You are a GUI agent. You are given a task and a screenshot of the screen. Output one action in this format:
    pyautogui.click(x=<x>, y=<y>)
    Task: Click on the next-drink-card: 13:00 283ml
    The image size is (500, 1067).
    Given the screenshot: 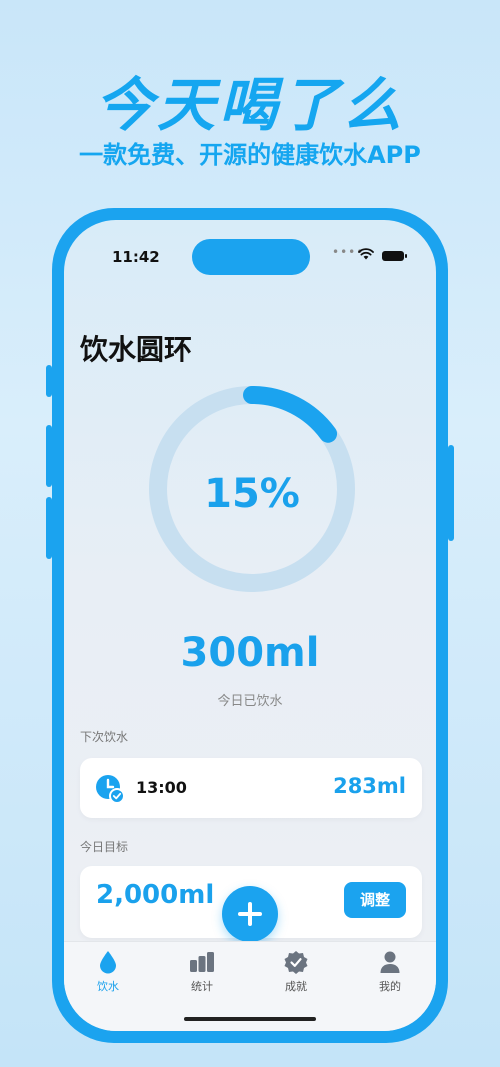 What is the action you would take?
    pyautogui.click(x=251, y=788)
    